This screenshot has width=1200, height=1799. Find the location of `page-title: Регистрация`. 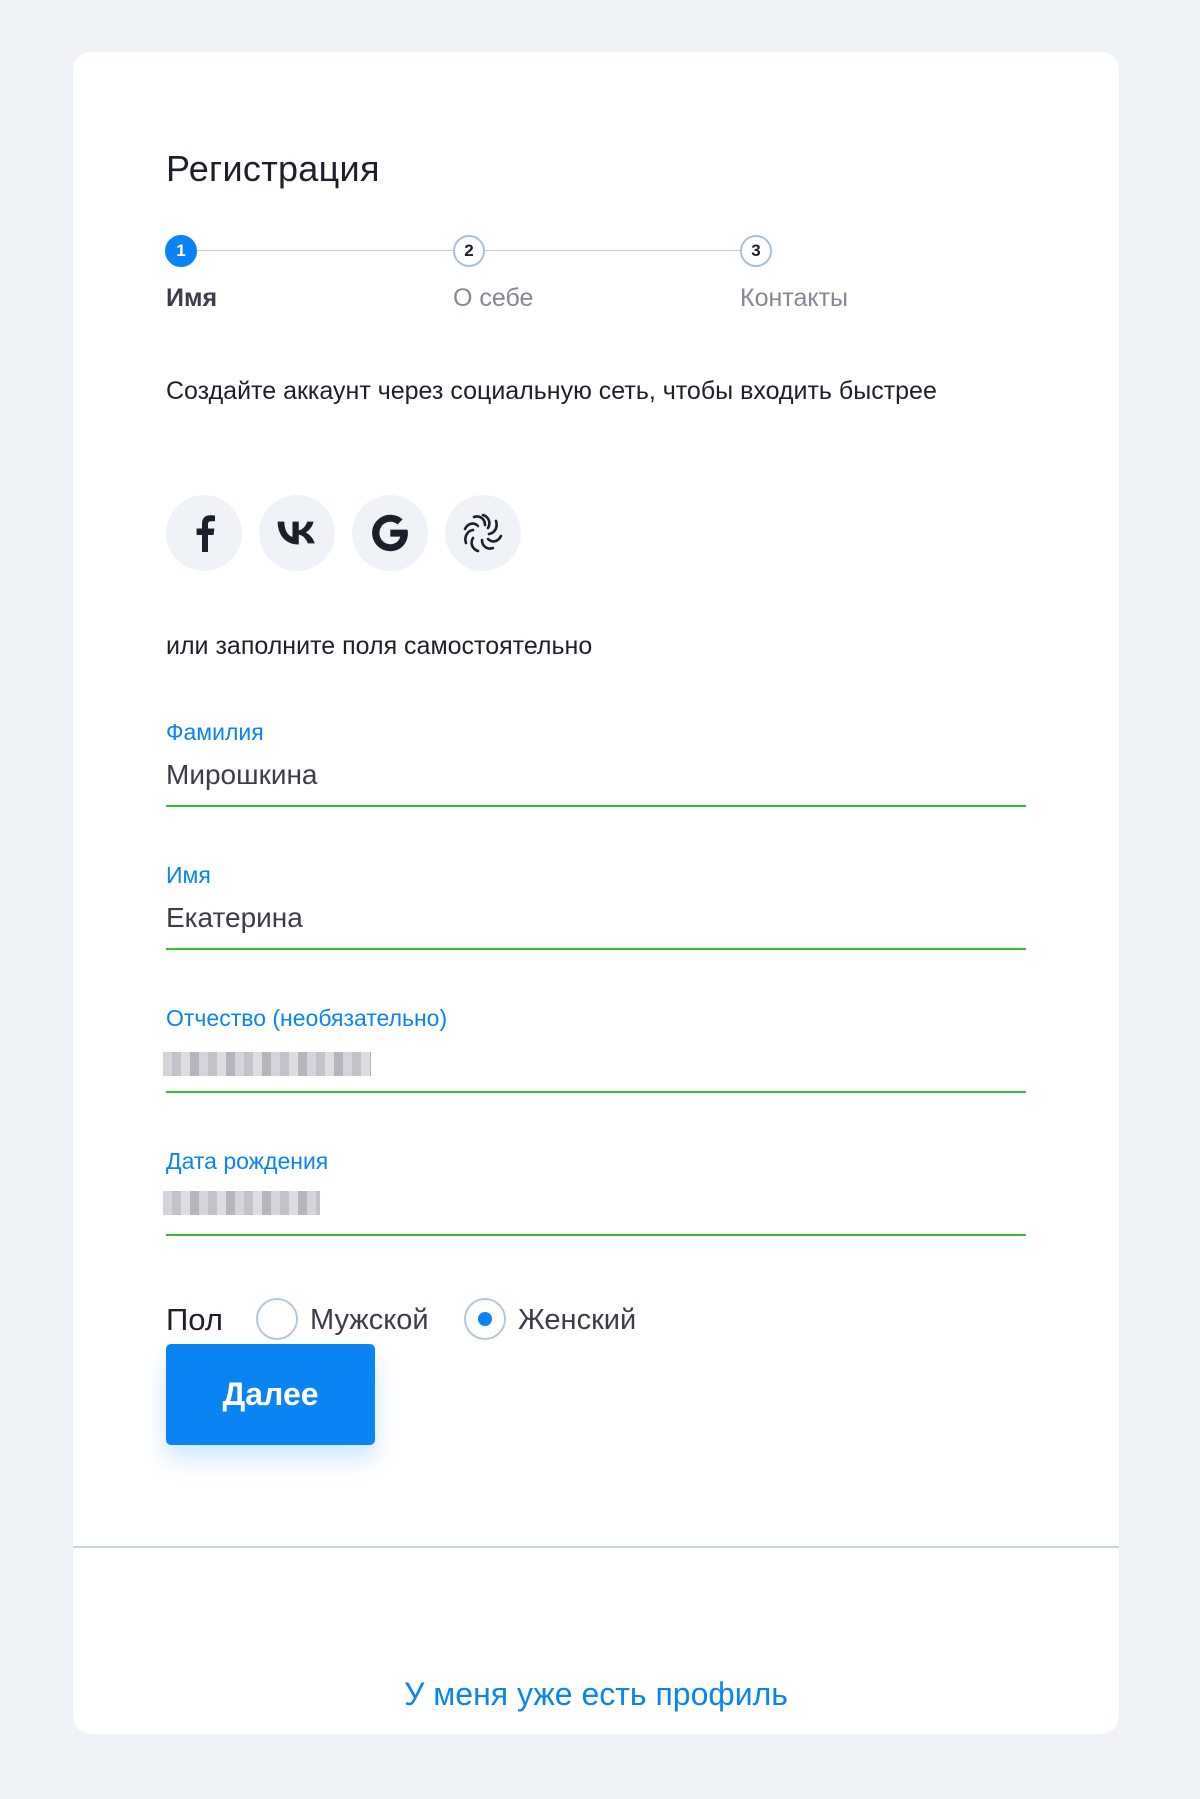

page-title: Регистрация is located at coordinates (273, 168).